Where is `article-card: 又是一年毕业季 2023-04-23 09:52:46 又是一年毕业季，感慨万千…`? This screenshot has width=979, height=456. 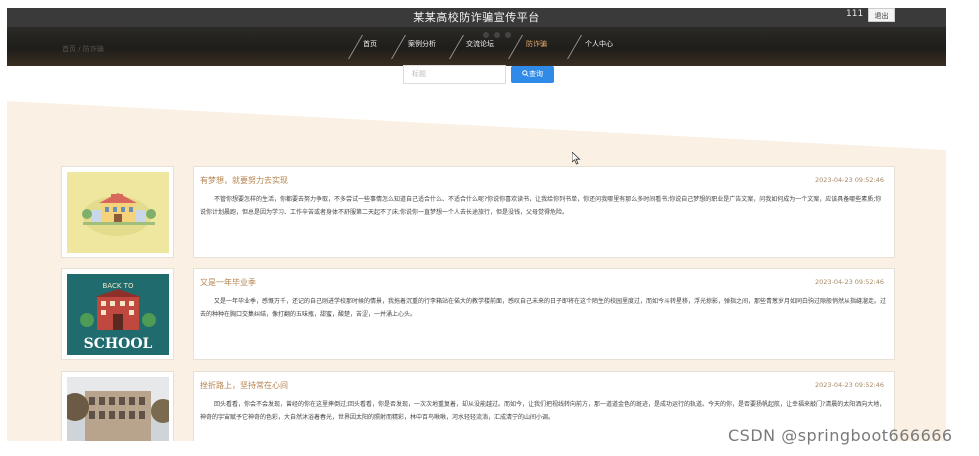
article-card: 又是一年毕业季 2023-04-23 09:52:46 又是一年毕业季，感慨万千… is located at coordinates (544, 314).